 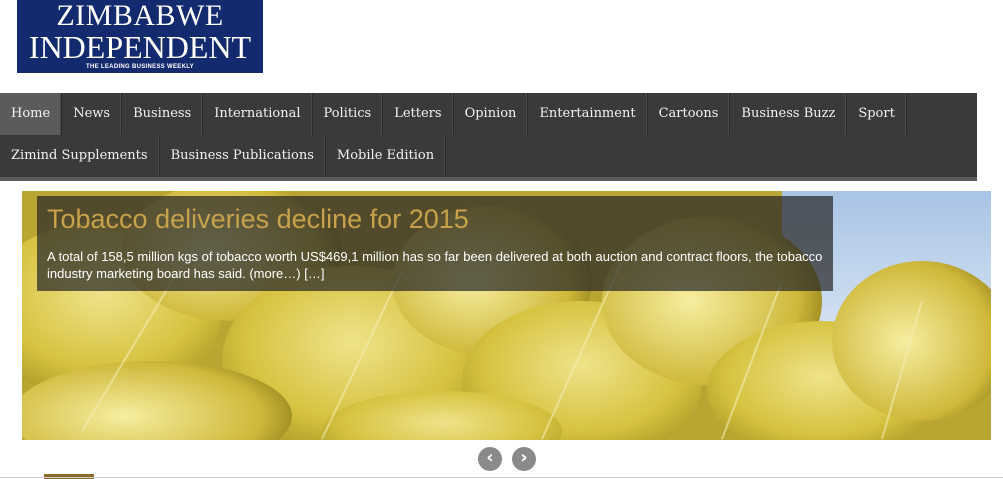 What do you see at coordinates (877, 114) in the screenshot?
I see `nav-item-sport: Sport` at bounding box center [877, 114].